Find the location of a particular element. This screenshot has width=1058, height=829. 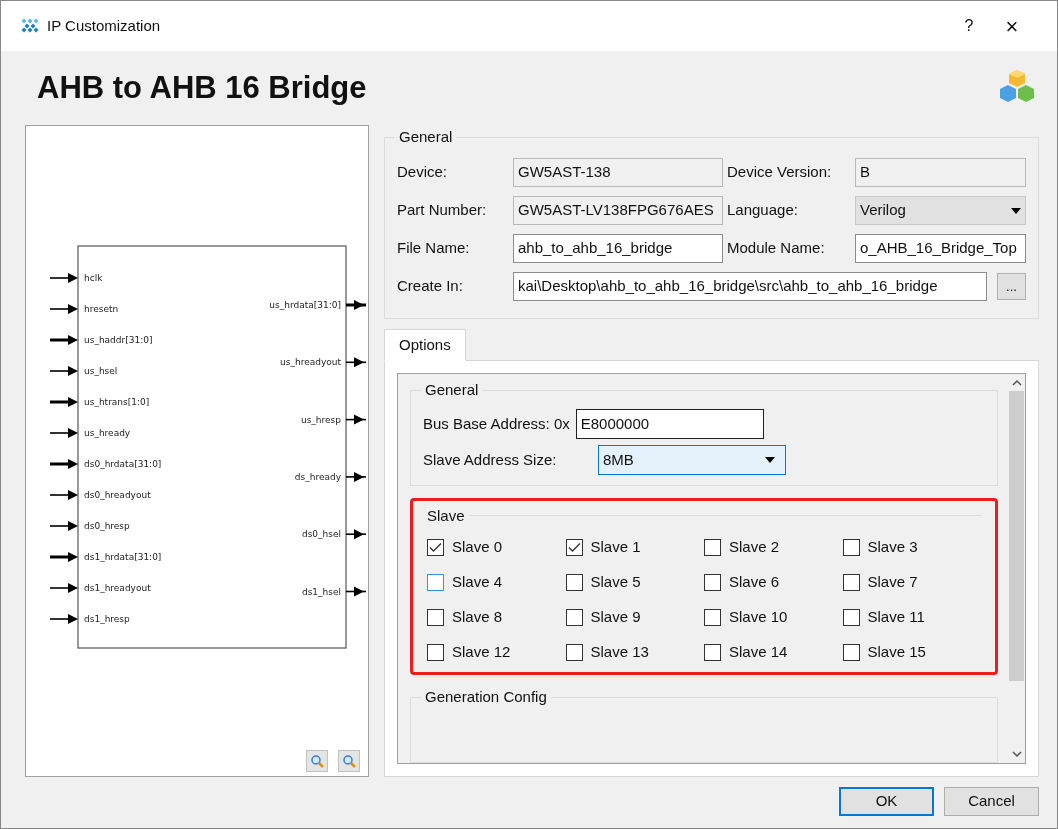

field-label: Device: is located at coordinates (423, 172).